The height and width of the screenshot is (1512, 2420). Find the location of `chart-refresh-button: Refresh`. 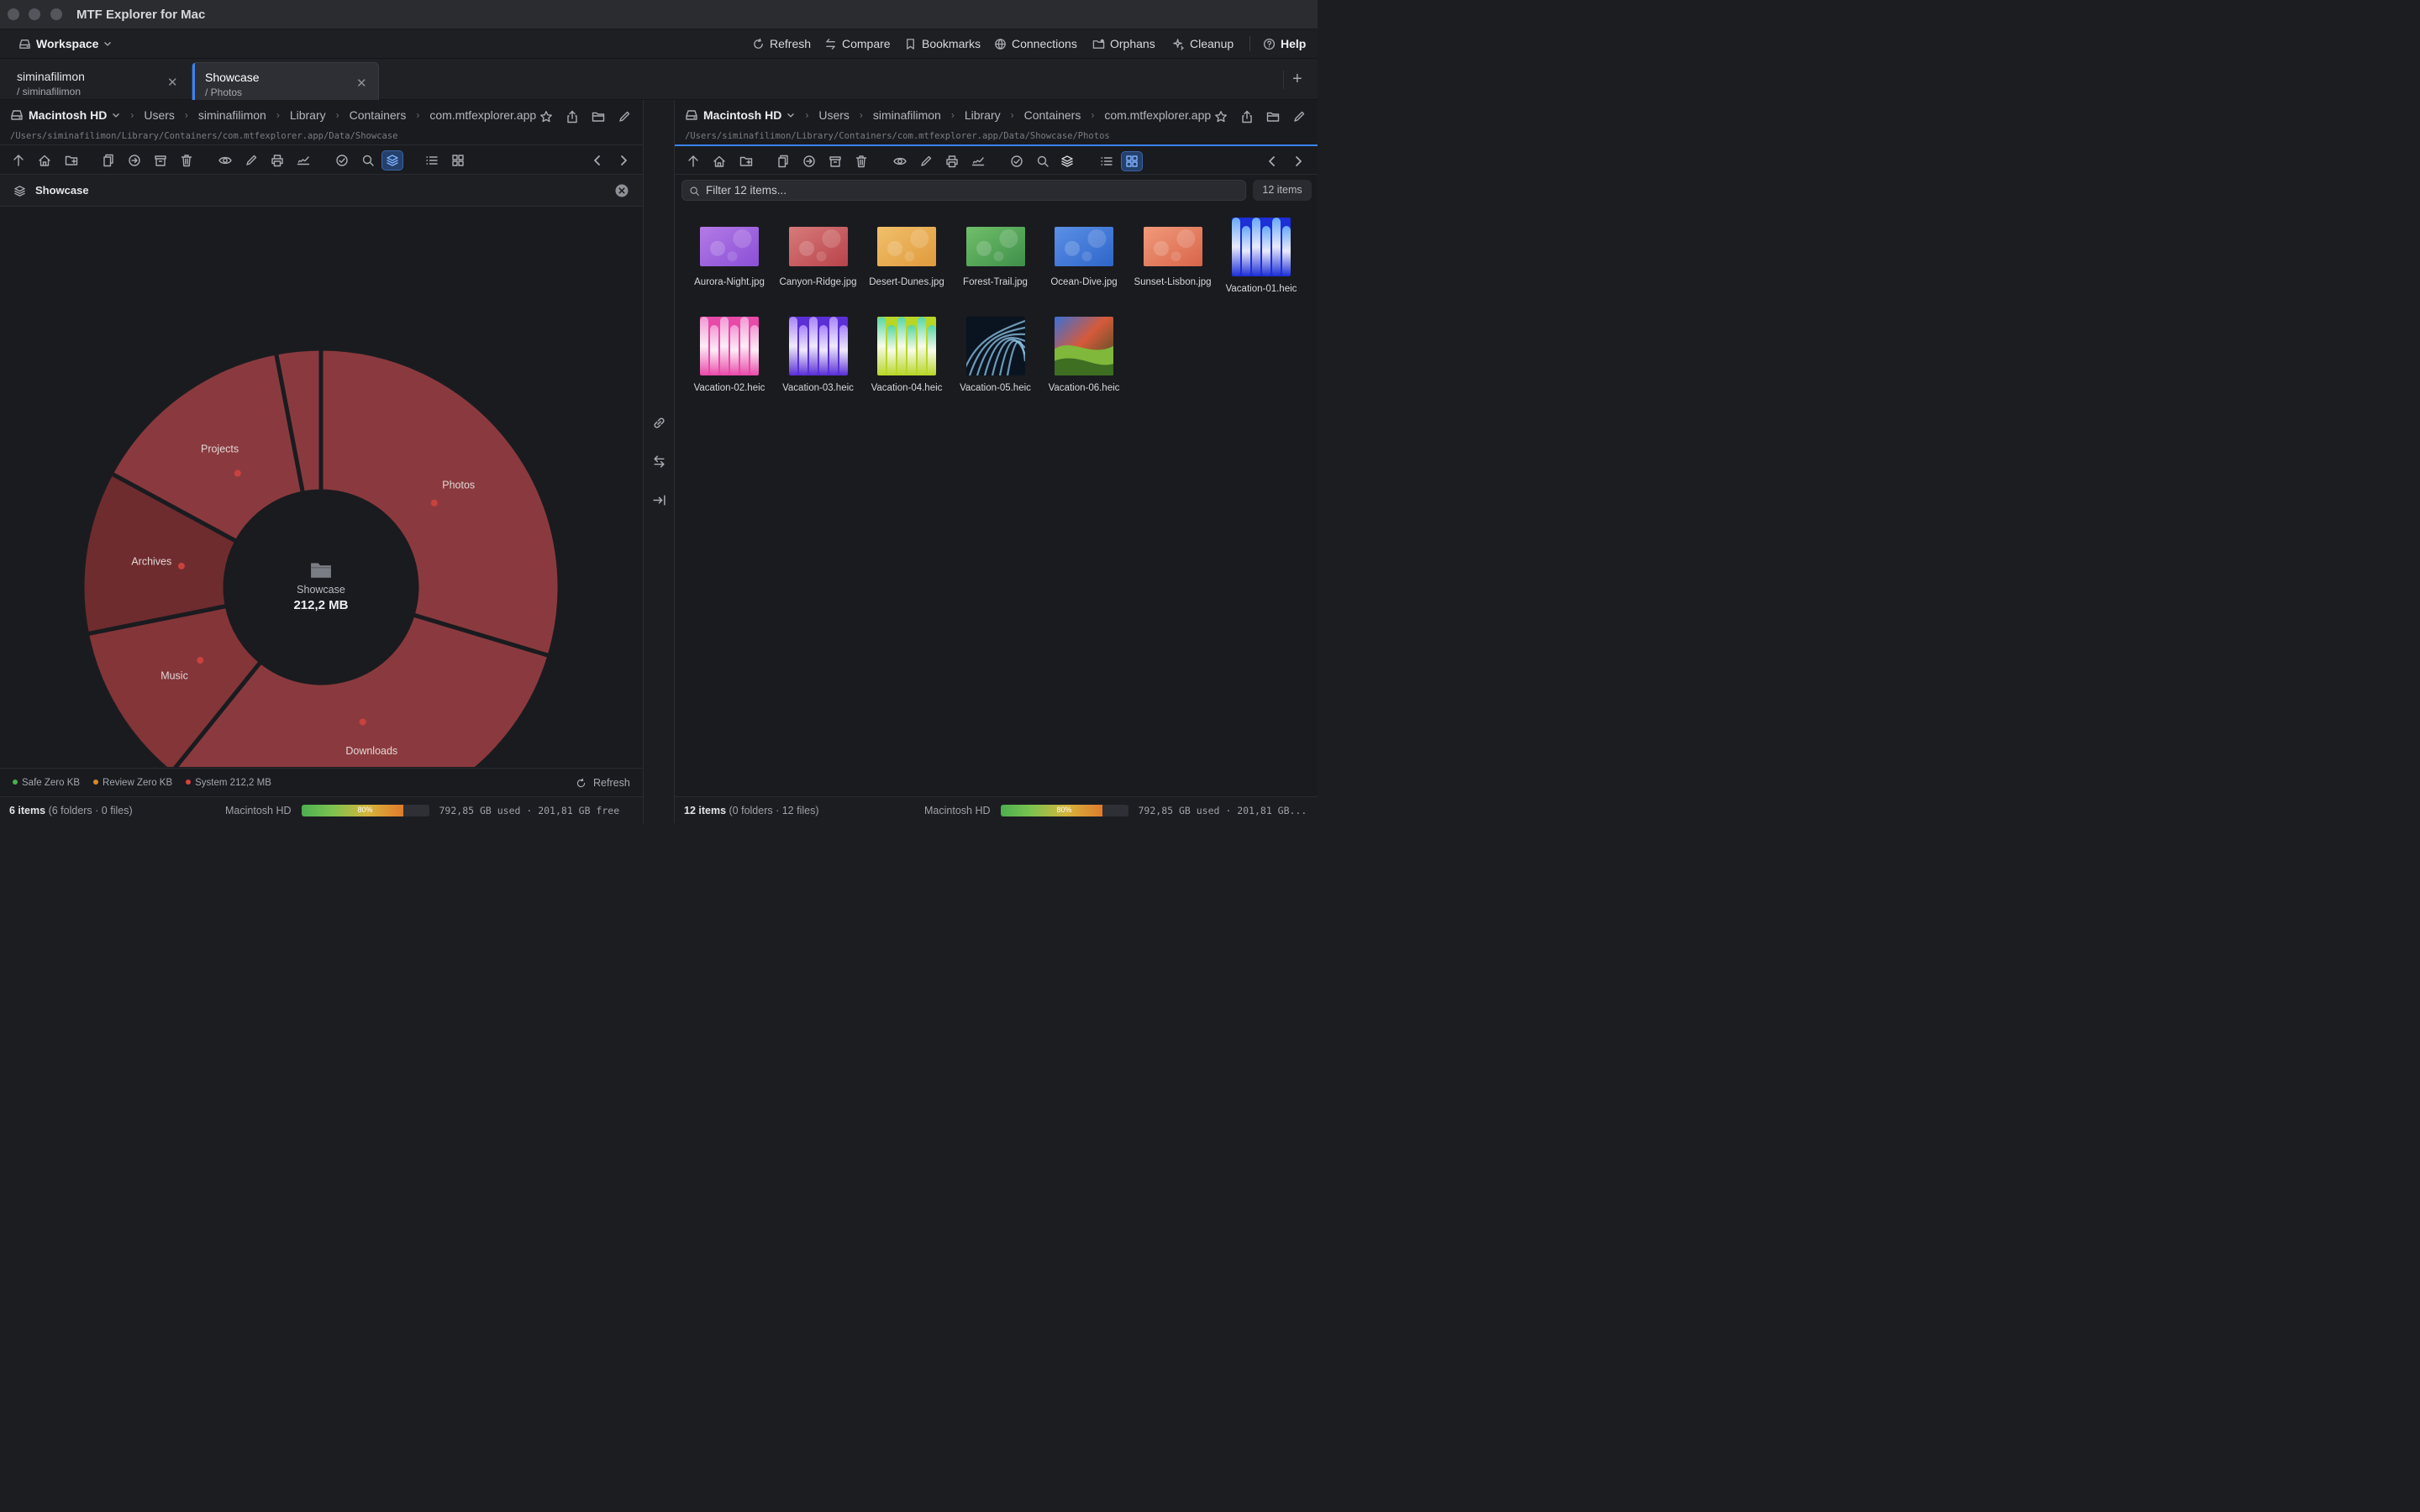

chart-refresh-button: Refresh is located at coordinates (603, 783).